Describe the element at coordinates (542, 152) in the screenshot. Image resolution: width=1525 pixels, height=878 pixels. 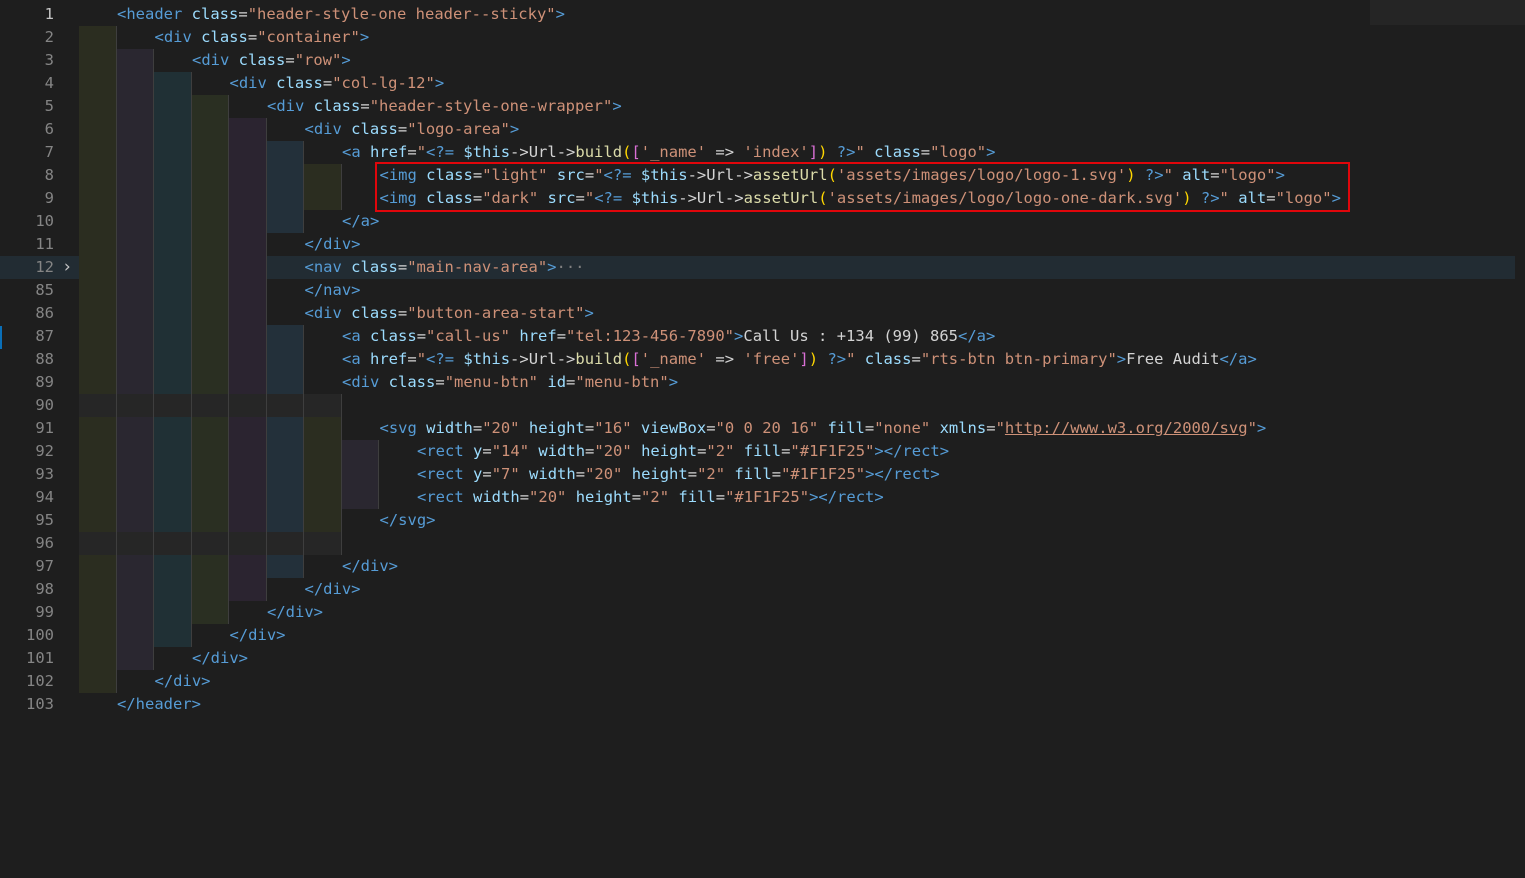
I see `code-token: Url` at that location.